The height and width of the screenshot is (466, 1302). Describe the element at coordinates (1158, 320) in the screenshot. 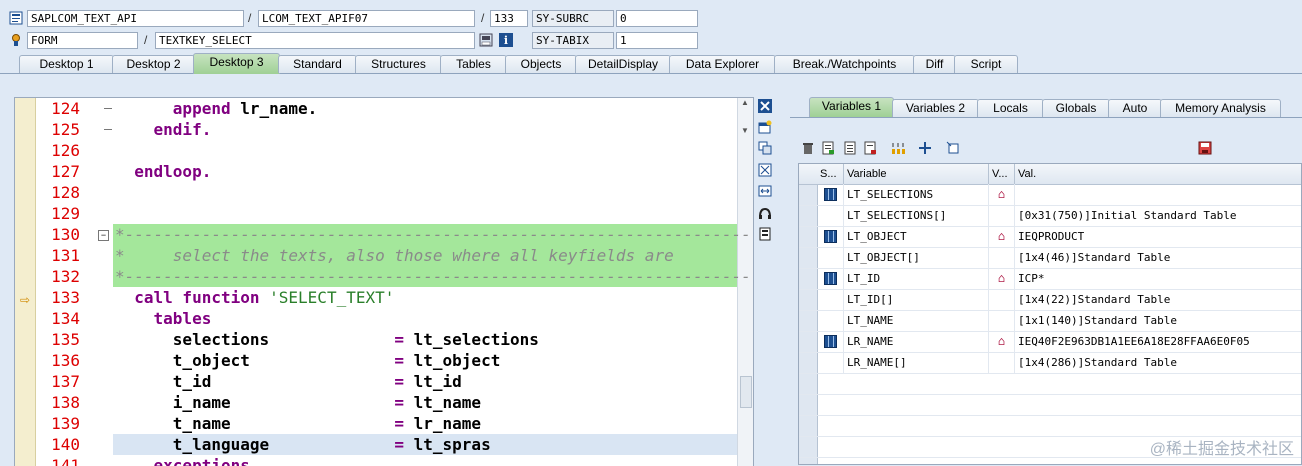

I see `value-cell: [1x1(140)]Standard Table` at that location.